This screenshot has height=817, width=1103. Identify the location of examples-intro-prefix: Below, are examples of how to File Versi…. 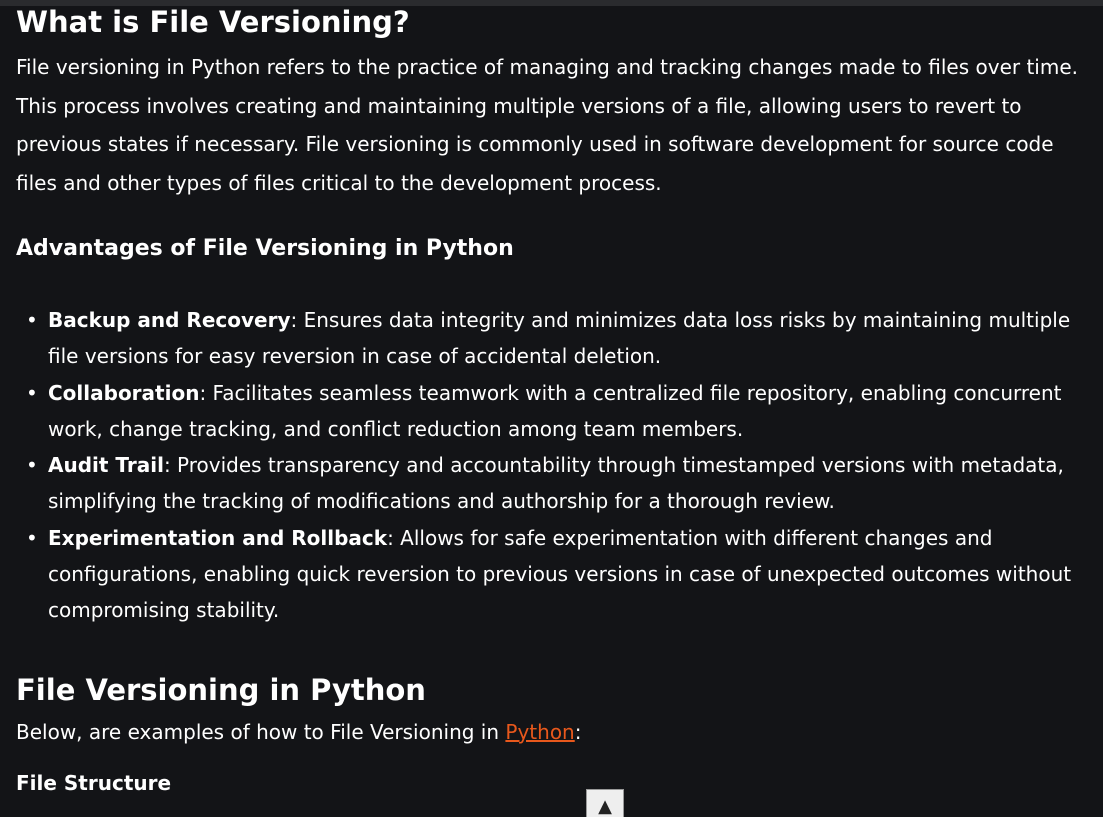
(261, 731).